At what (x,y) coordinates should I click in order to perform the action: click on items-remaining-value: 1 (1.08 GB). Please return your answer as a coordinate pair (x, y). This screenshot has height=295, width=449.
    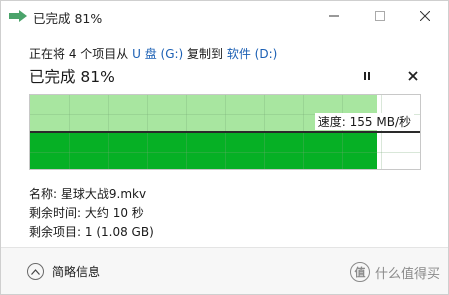
    Looking at the image, I should click on (119, 232).